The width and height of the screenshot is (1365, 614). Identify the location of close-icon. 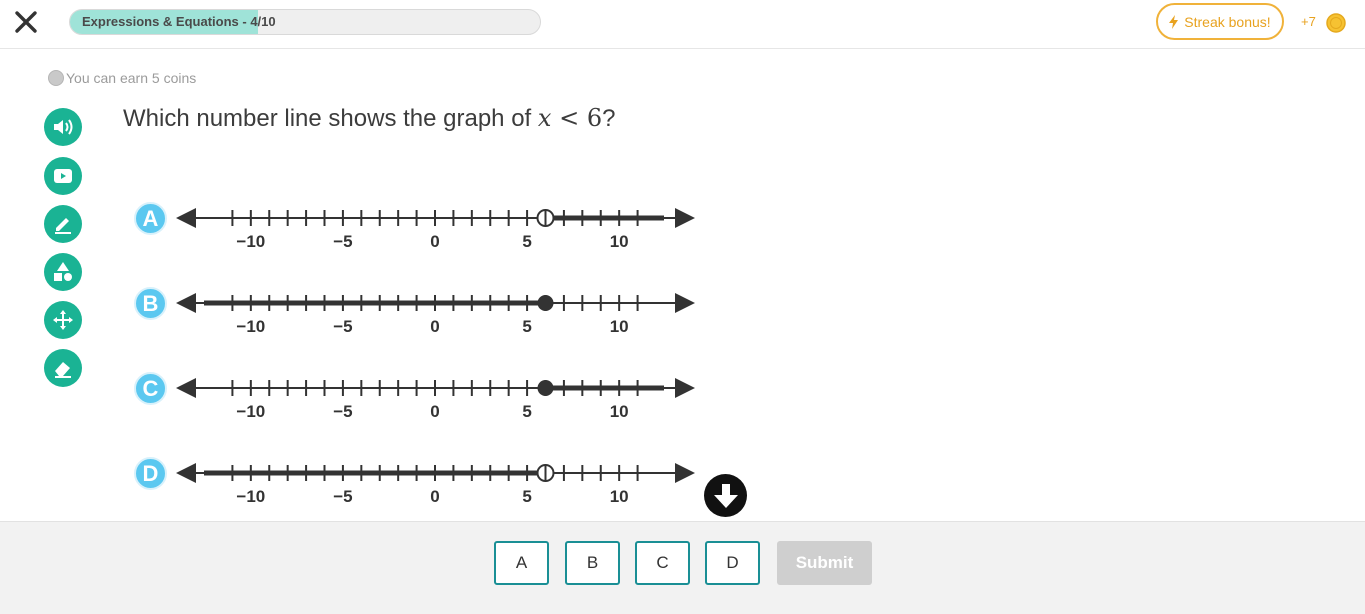
(26, 22).